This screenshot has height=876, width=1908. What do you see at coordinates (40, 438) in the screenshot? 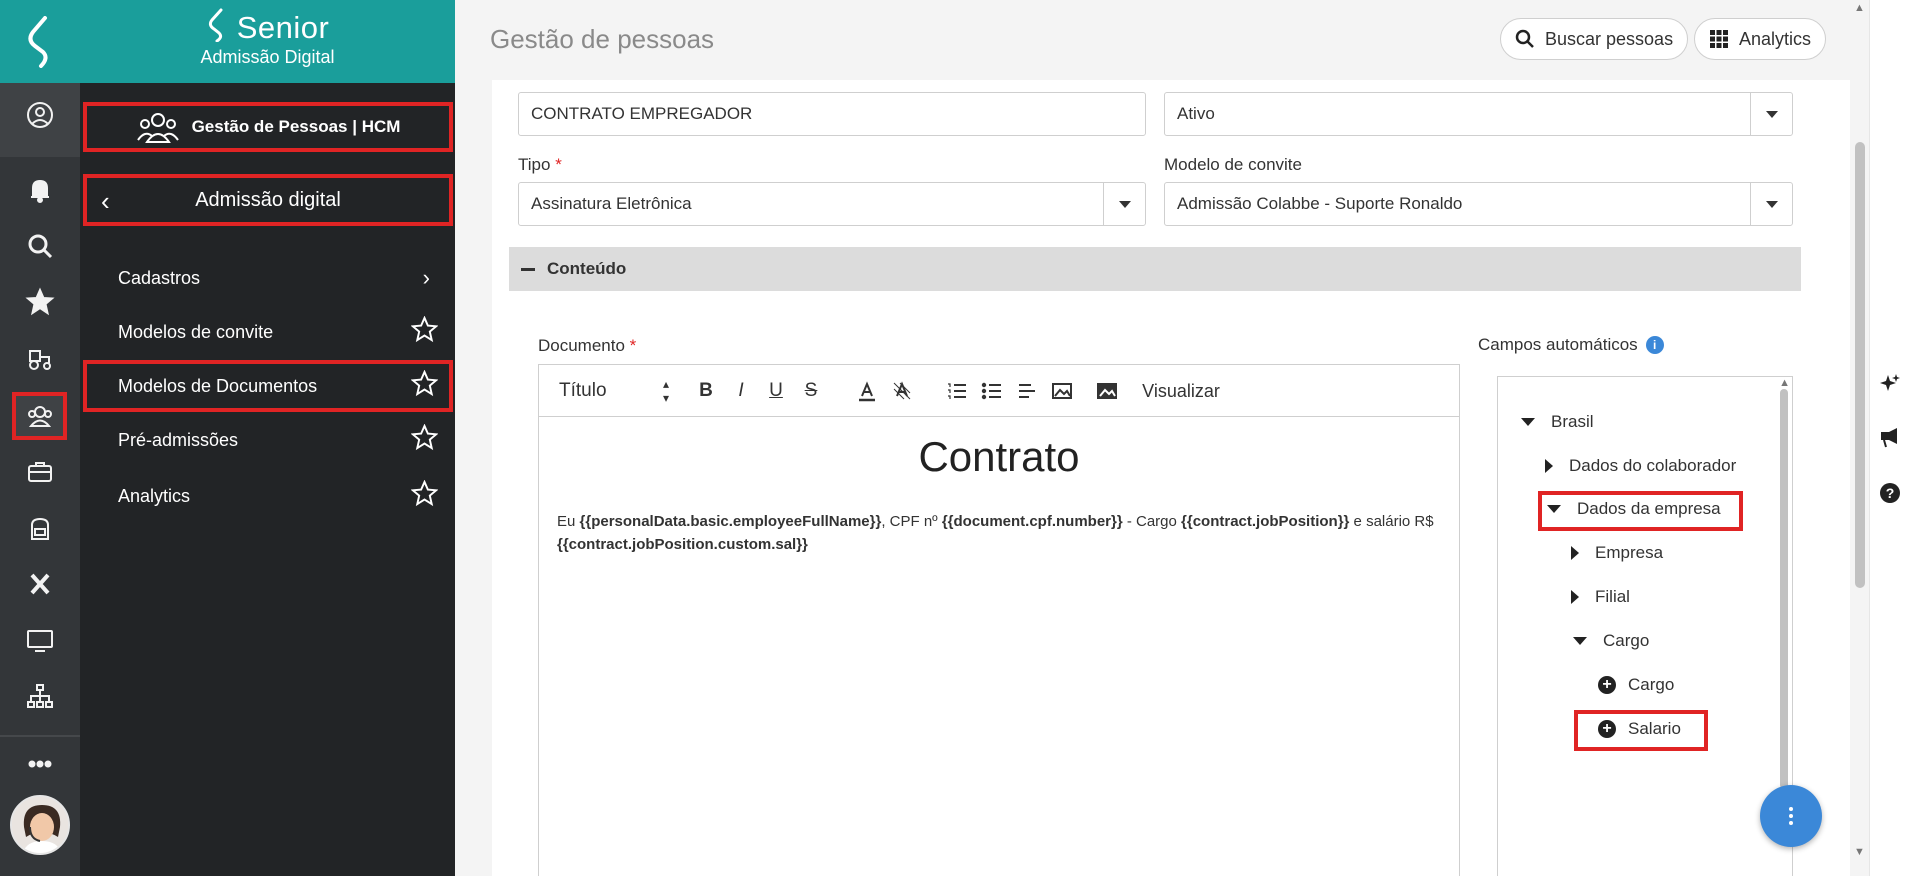
I see `icon-rail` at bounding box center [40, 438].